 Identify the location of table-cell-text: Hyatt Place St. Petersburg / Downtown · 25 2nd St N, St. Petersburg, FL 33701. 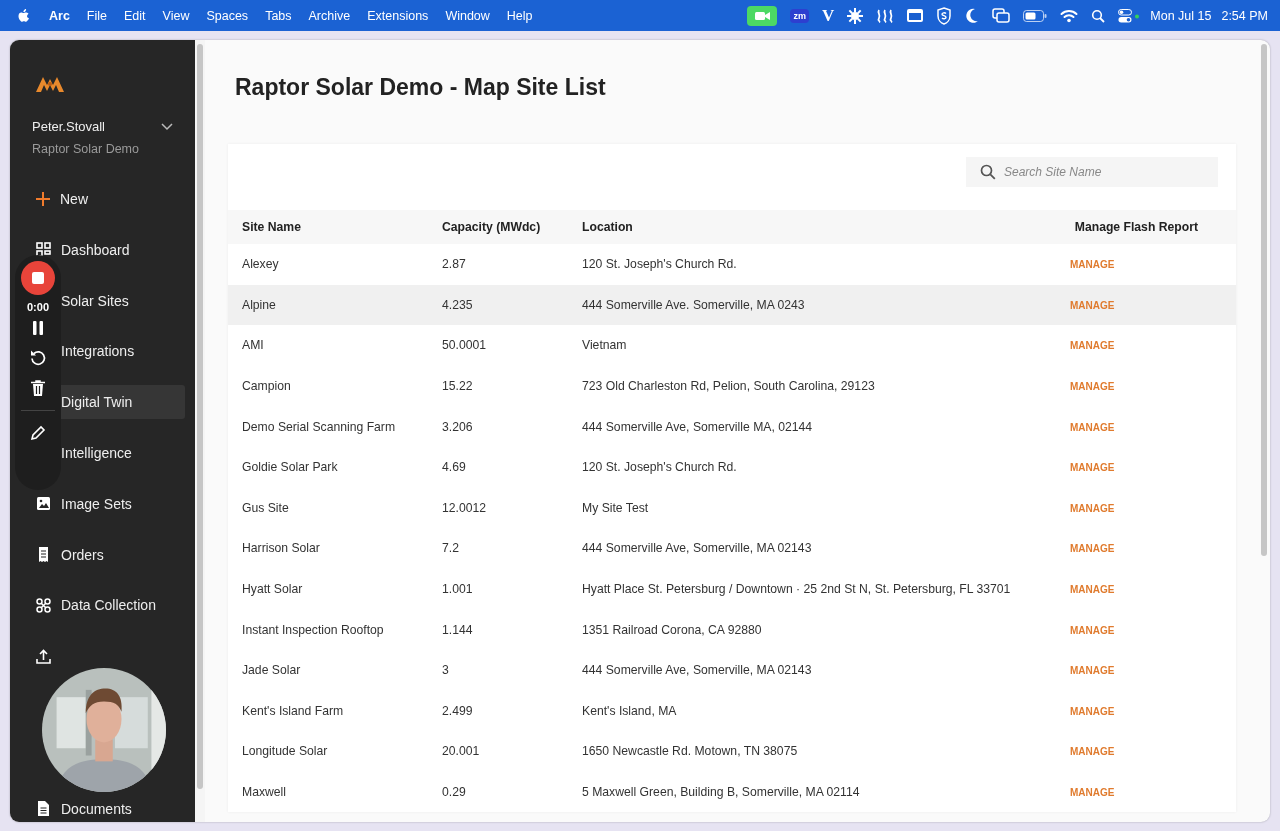
(797, 589).